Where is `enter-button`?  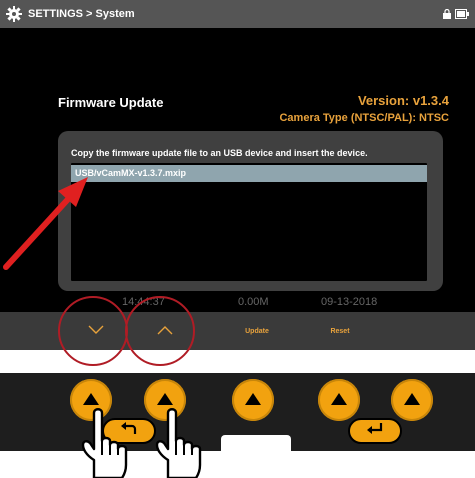
enter-button is located at coordinates (375, 431).